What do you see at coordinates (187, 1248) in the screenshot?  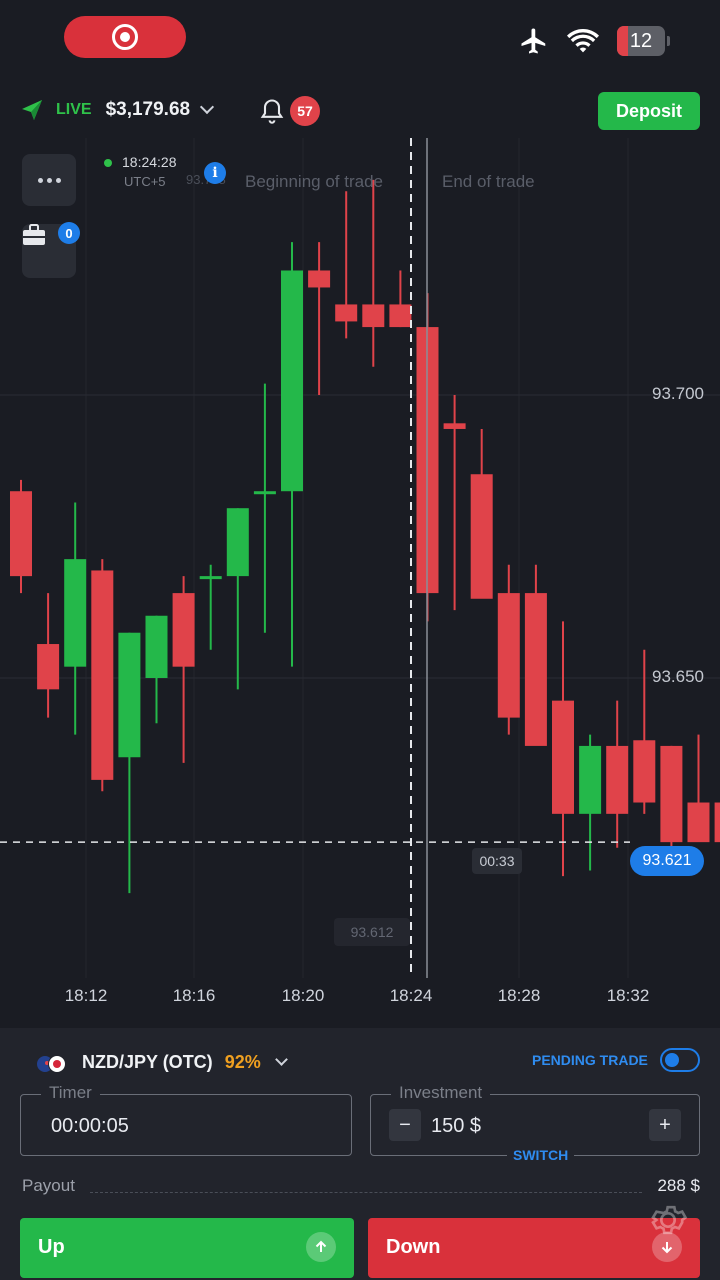 I see `up-button: Up` at bounding box center [187, 1248].